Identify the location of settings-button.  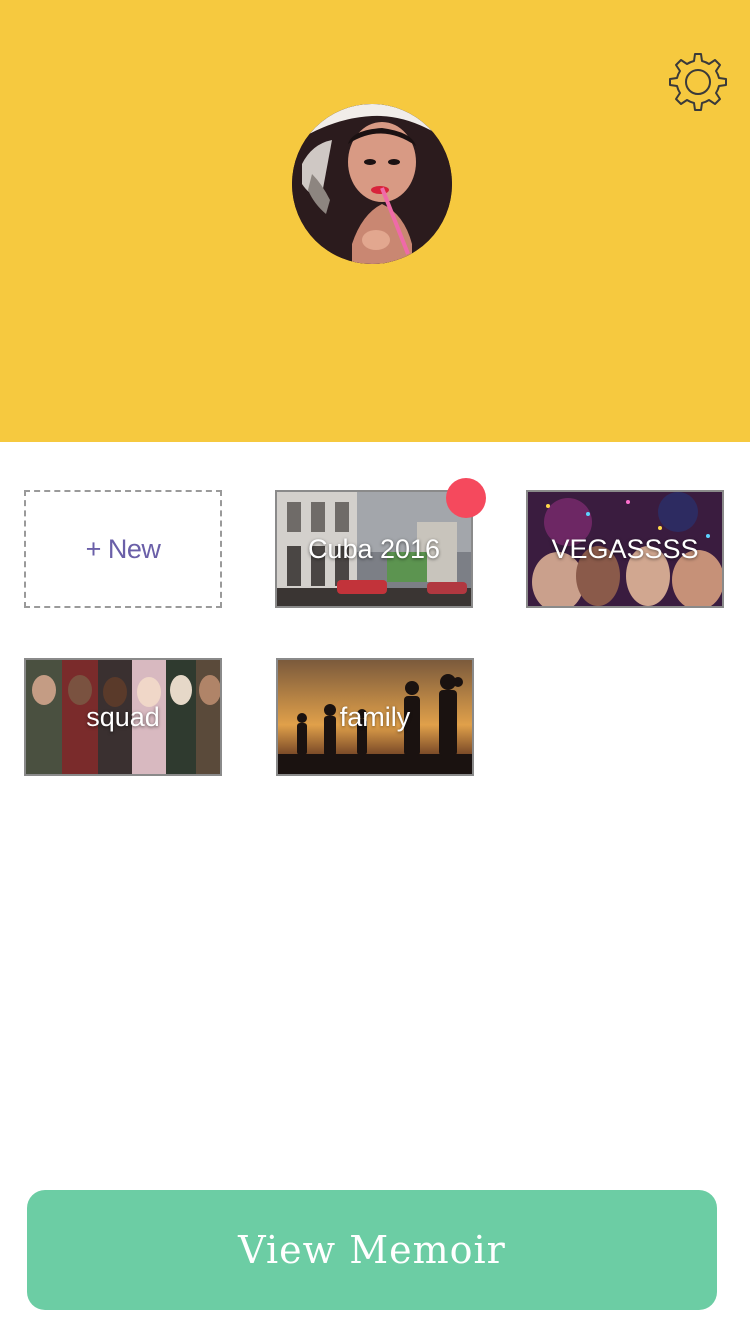
(698, 82).